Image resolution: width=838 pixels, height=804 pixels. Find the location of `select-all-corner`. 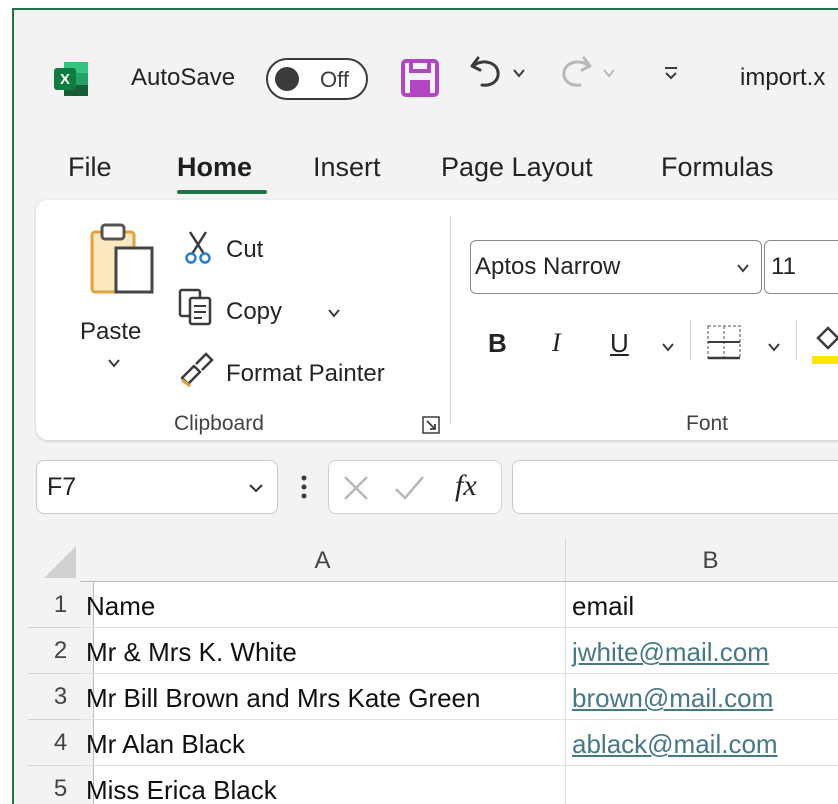

select-all-corner is located at coordinates (54, 560).